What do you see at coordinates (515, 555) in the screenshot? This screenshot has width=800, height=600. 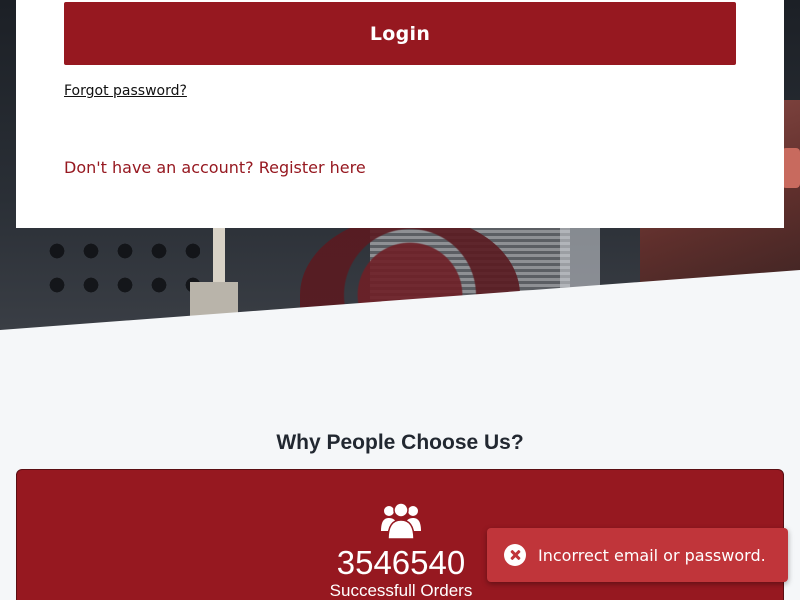 I see `error-circle-icon` at bounding box center [515, 555].